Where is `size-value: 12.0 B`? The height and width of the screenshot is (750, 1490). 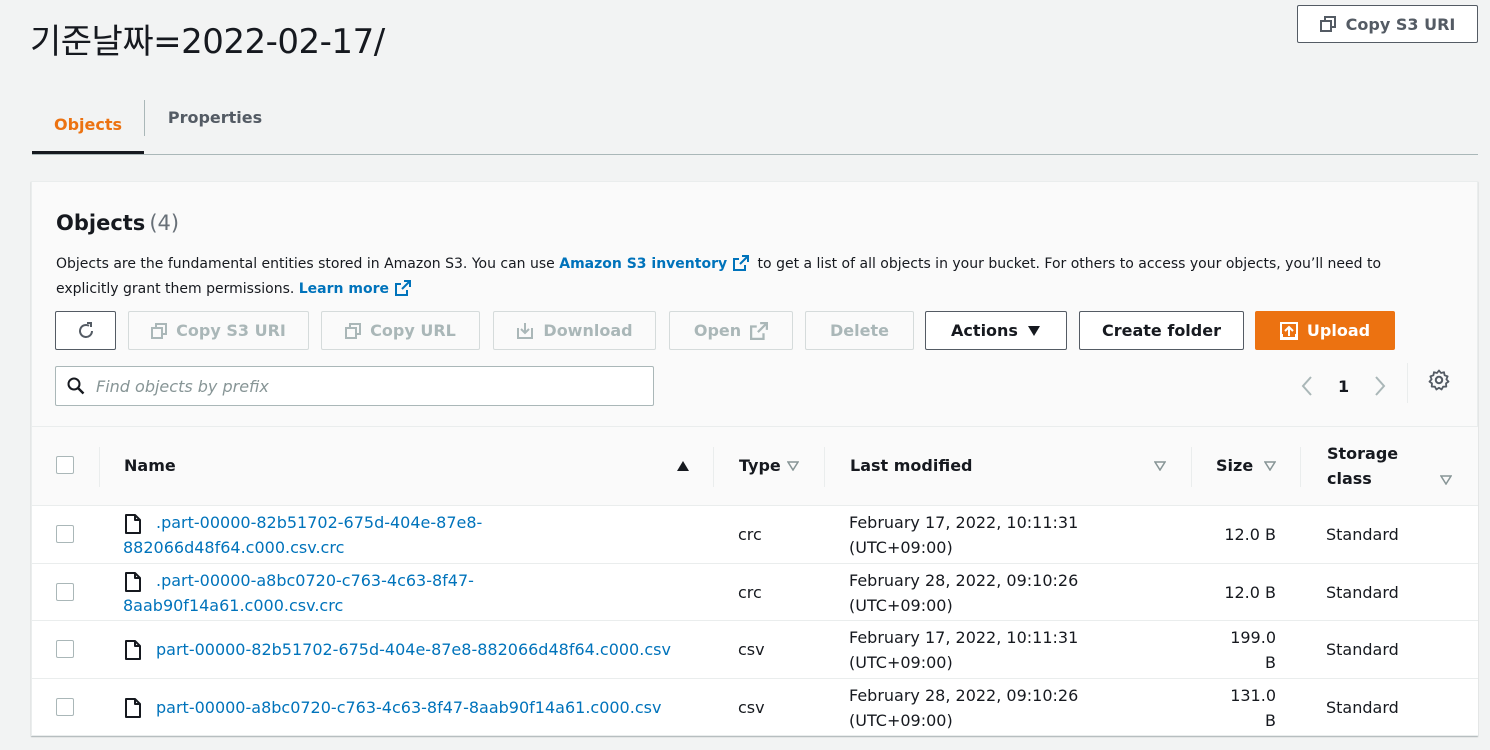 size-value: 12.0 B is located at coordinates (1250, 592).